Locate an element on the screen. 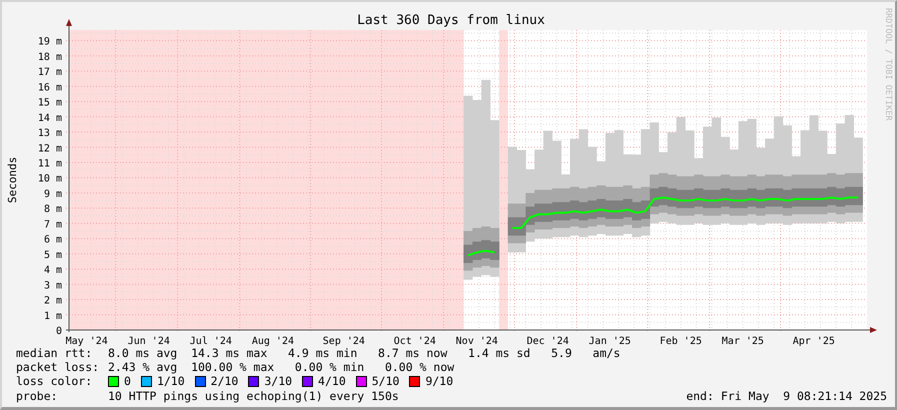  axis-label: 18 m is located at coordinates (50, 57).